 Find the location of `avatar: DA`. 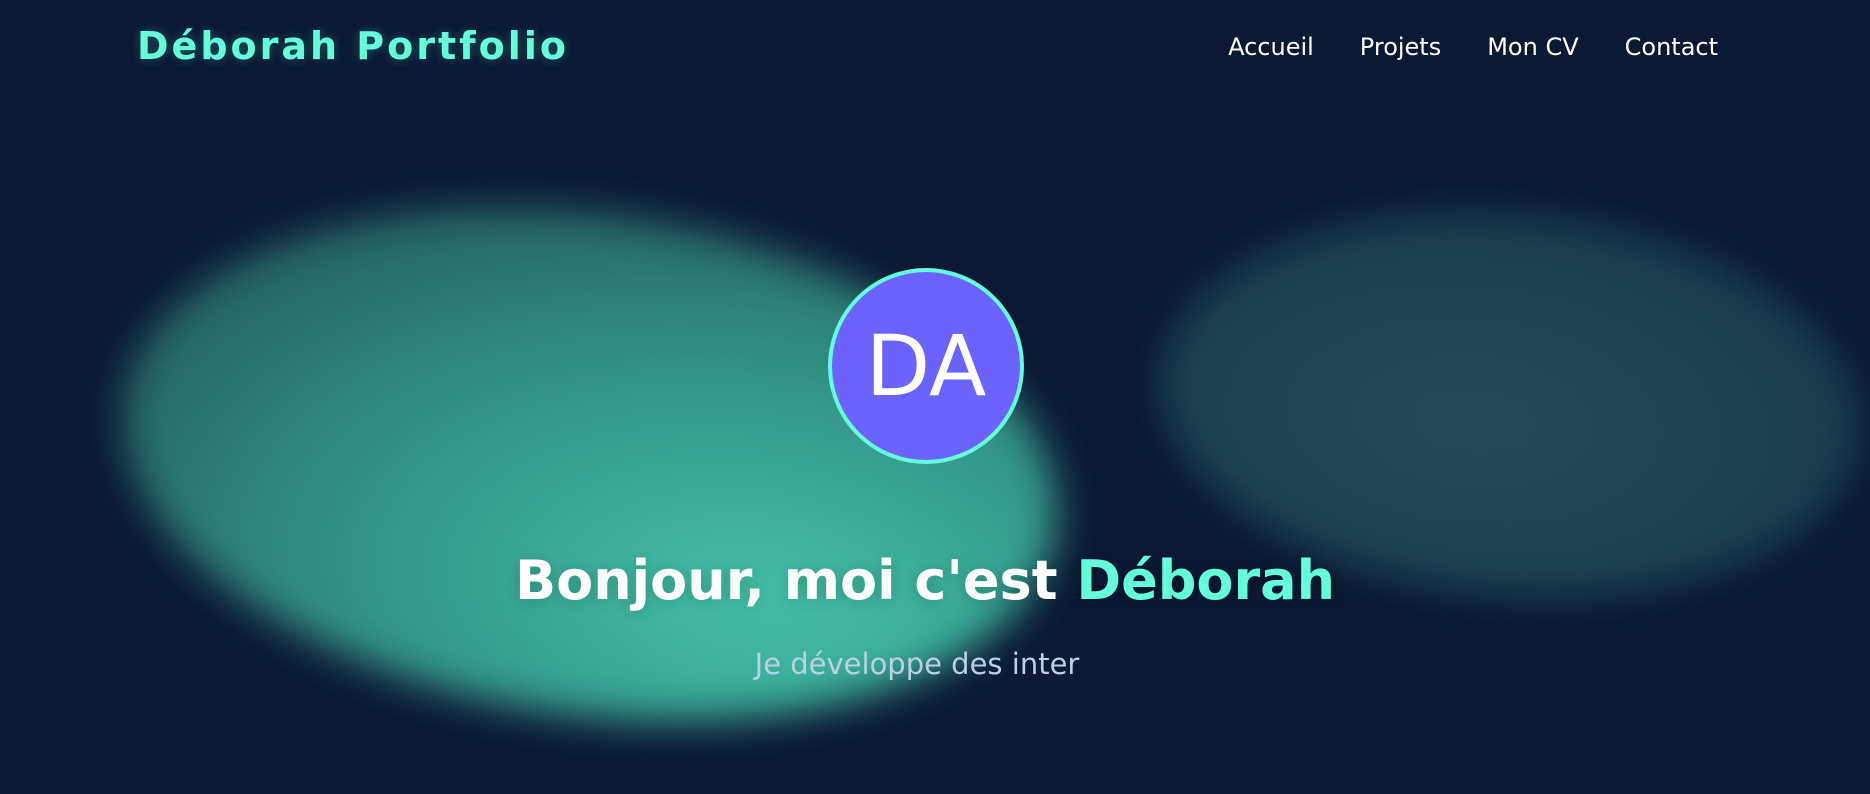

avatar: DA is located at coordinates (926, 366).